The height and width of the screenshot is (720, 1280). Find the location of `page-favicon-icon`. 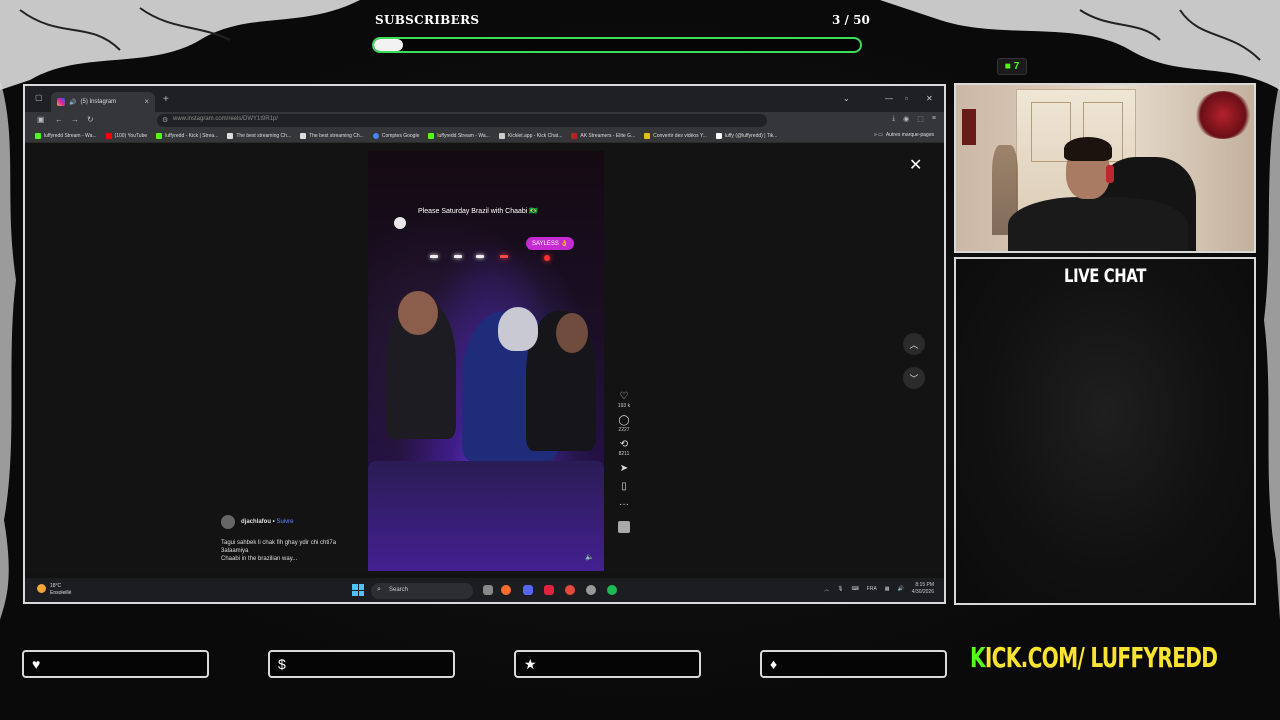

page-favicon-icon is located at coordinates (230, 135).